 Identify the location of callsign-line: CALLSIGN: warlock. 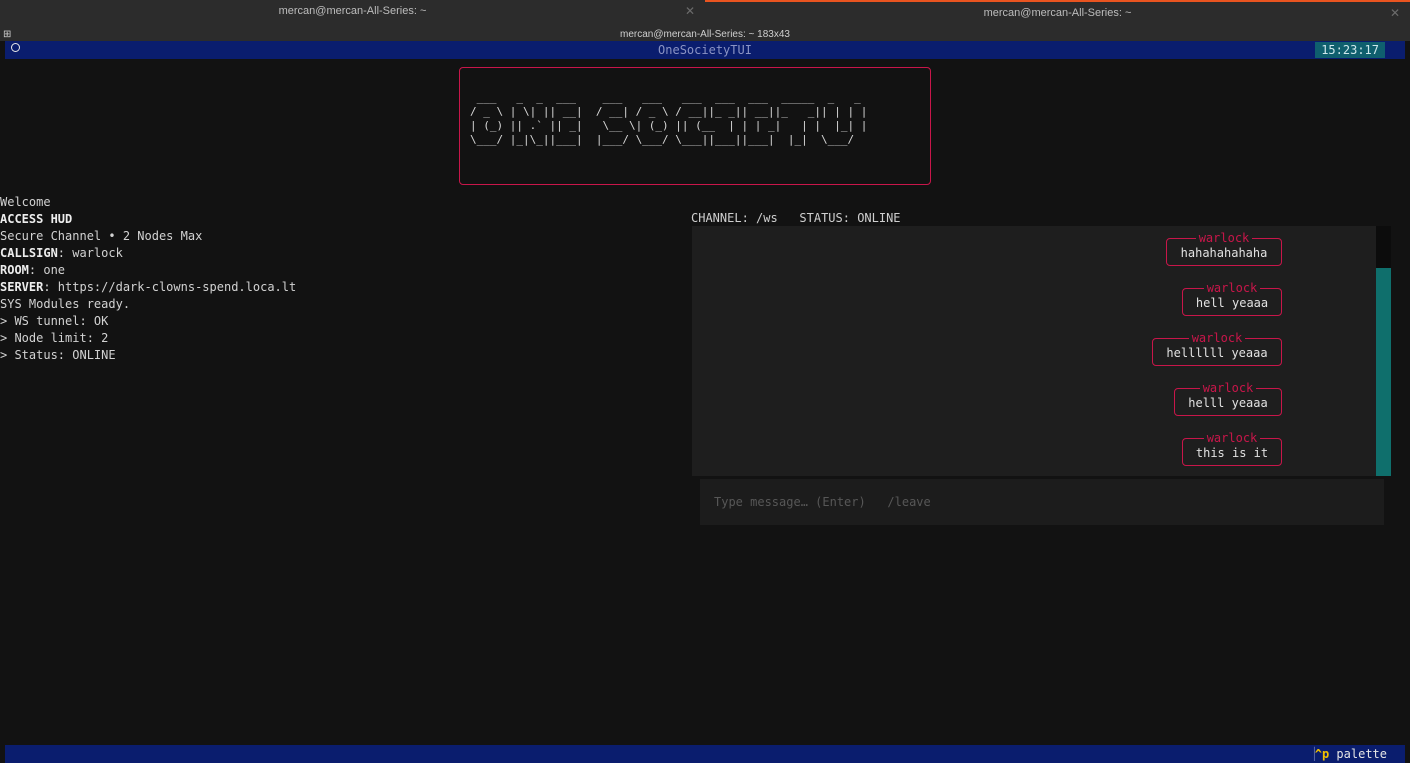
(61, 253).